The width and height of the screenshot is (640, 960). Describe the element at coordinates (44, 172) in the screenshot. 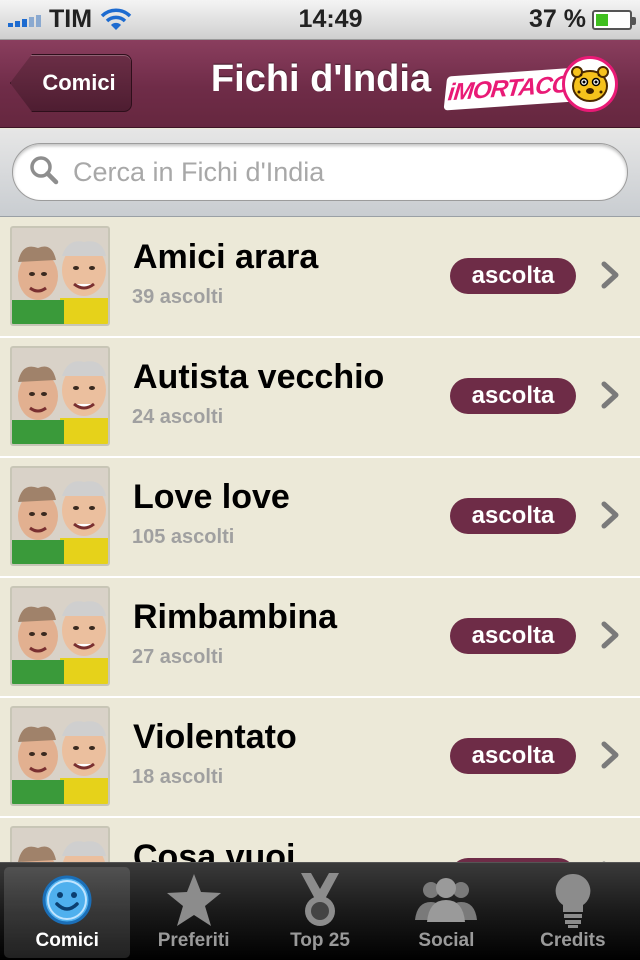

I see `search-icon` at that location.